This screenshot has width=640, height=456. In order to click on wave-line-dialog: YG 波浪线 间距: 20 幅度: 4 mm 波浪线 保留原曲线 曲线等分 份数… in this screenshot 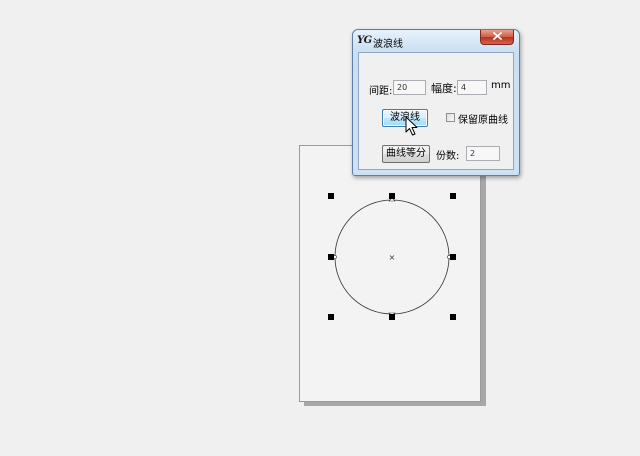, I will do `click(436, 102)`.